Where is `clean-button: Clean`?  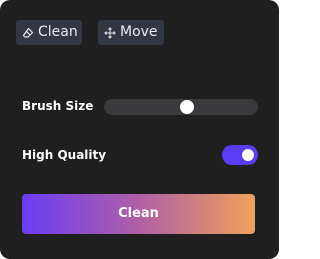
clean-button: Clean is located at coordinates (138, 214).